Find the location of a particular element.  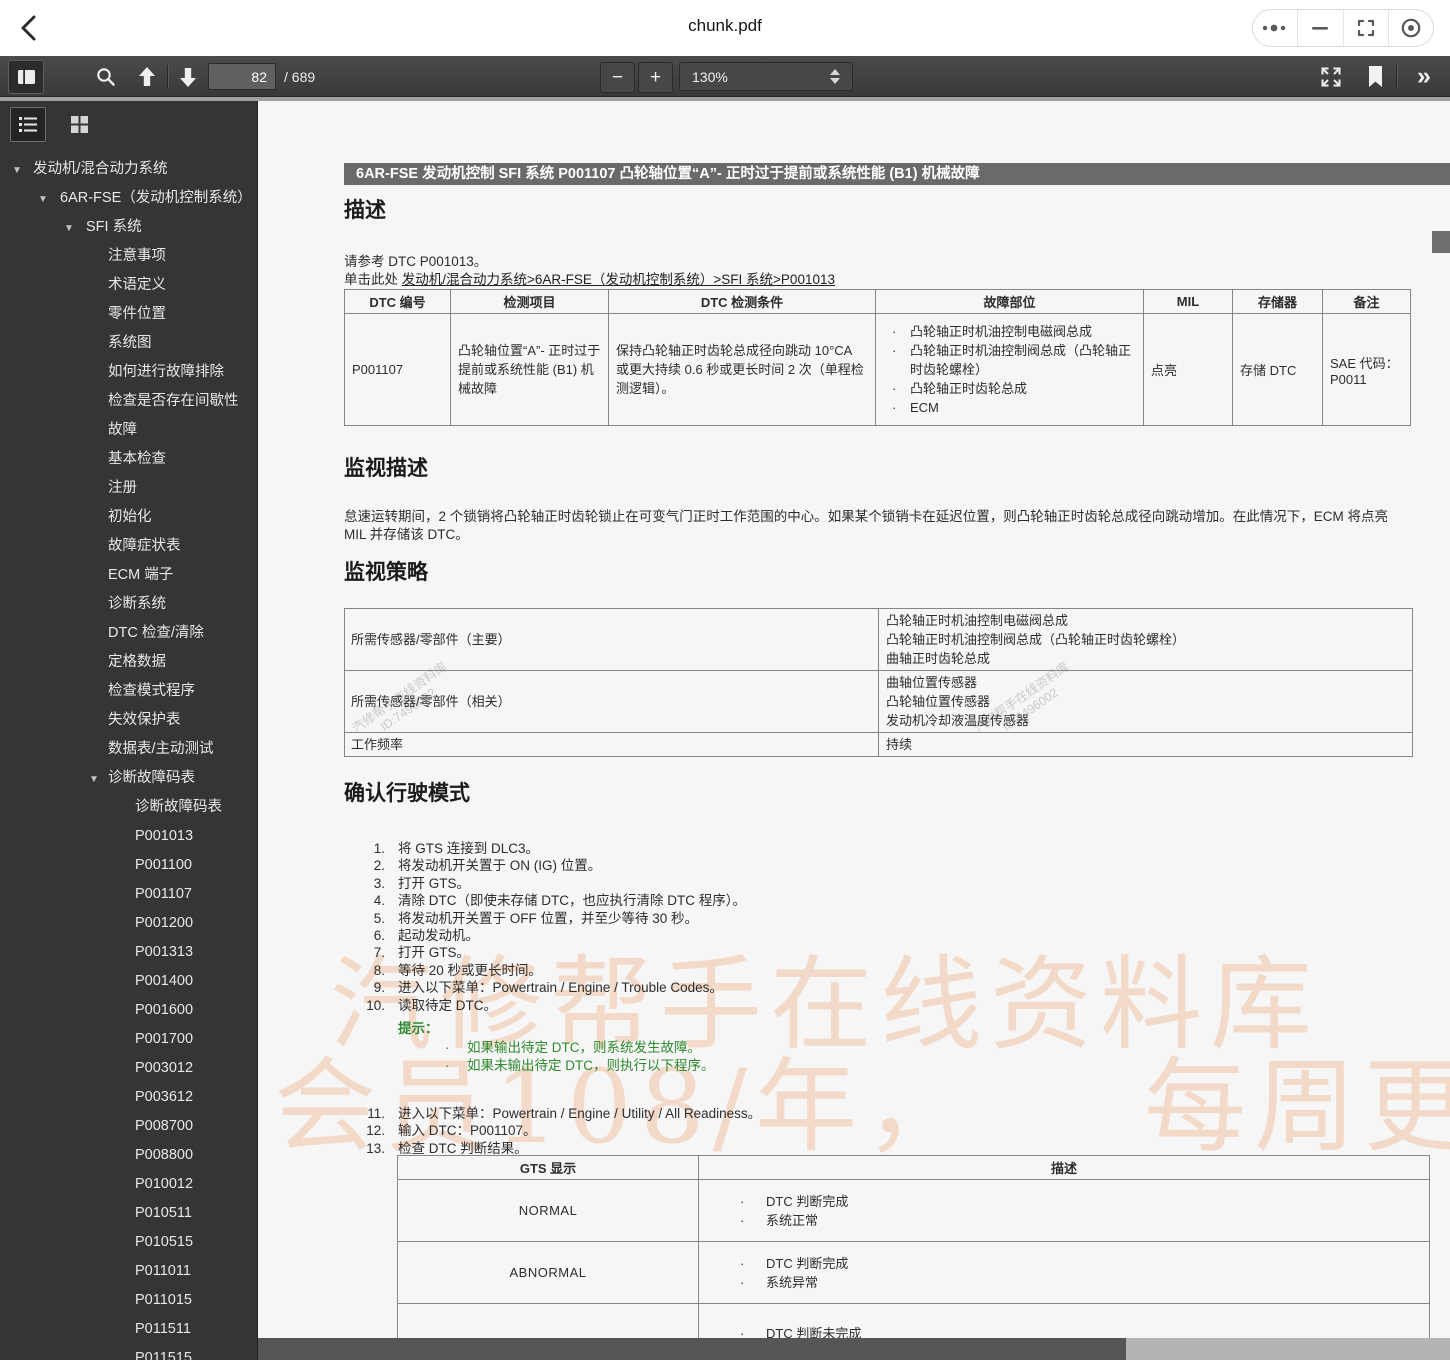

outline-item-label: P001313 is located at coordinates (164, 952).